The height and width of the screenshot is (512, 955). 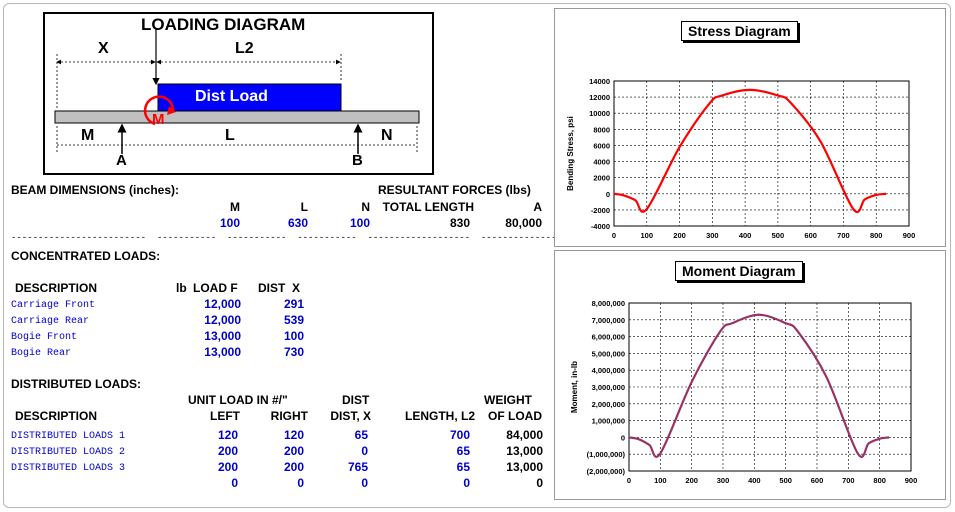 What do you see at coordinates (223, 24) in the screenshot?
I see `diagram-title: LOADING DIAGRAM` at bounding box center [223, 24].